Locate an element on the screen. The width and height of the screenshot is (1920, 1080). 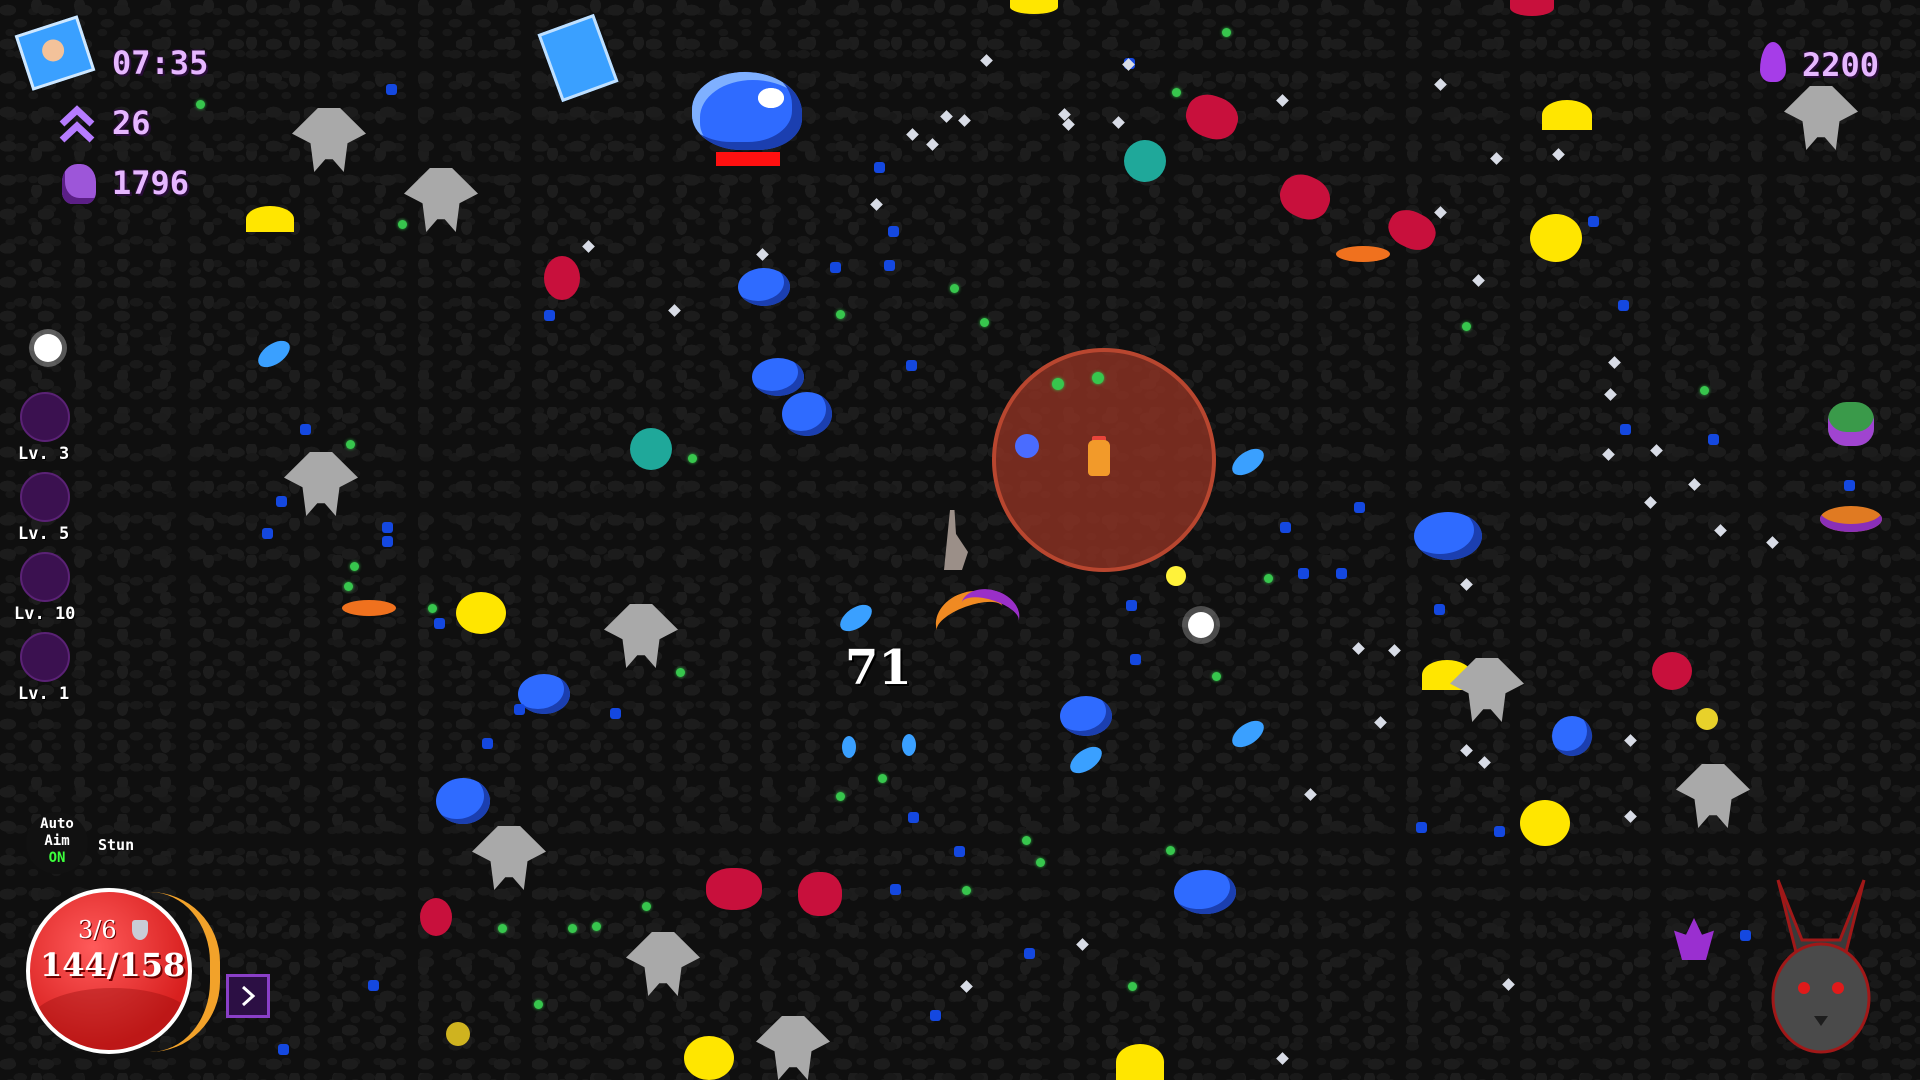
auto-aim-label-line1: Auto is located at coordinates (57, 824).